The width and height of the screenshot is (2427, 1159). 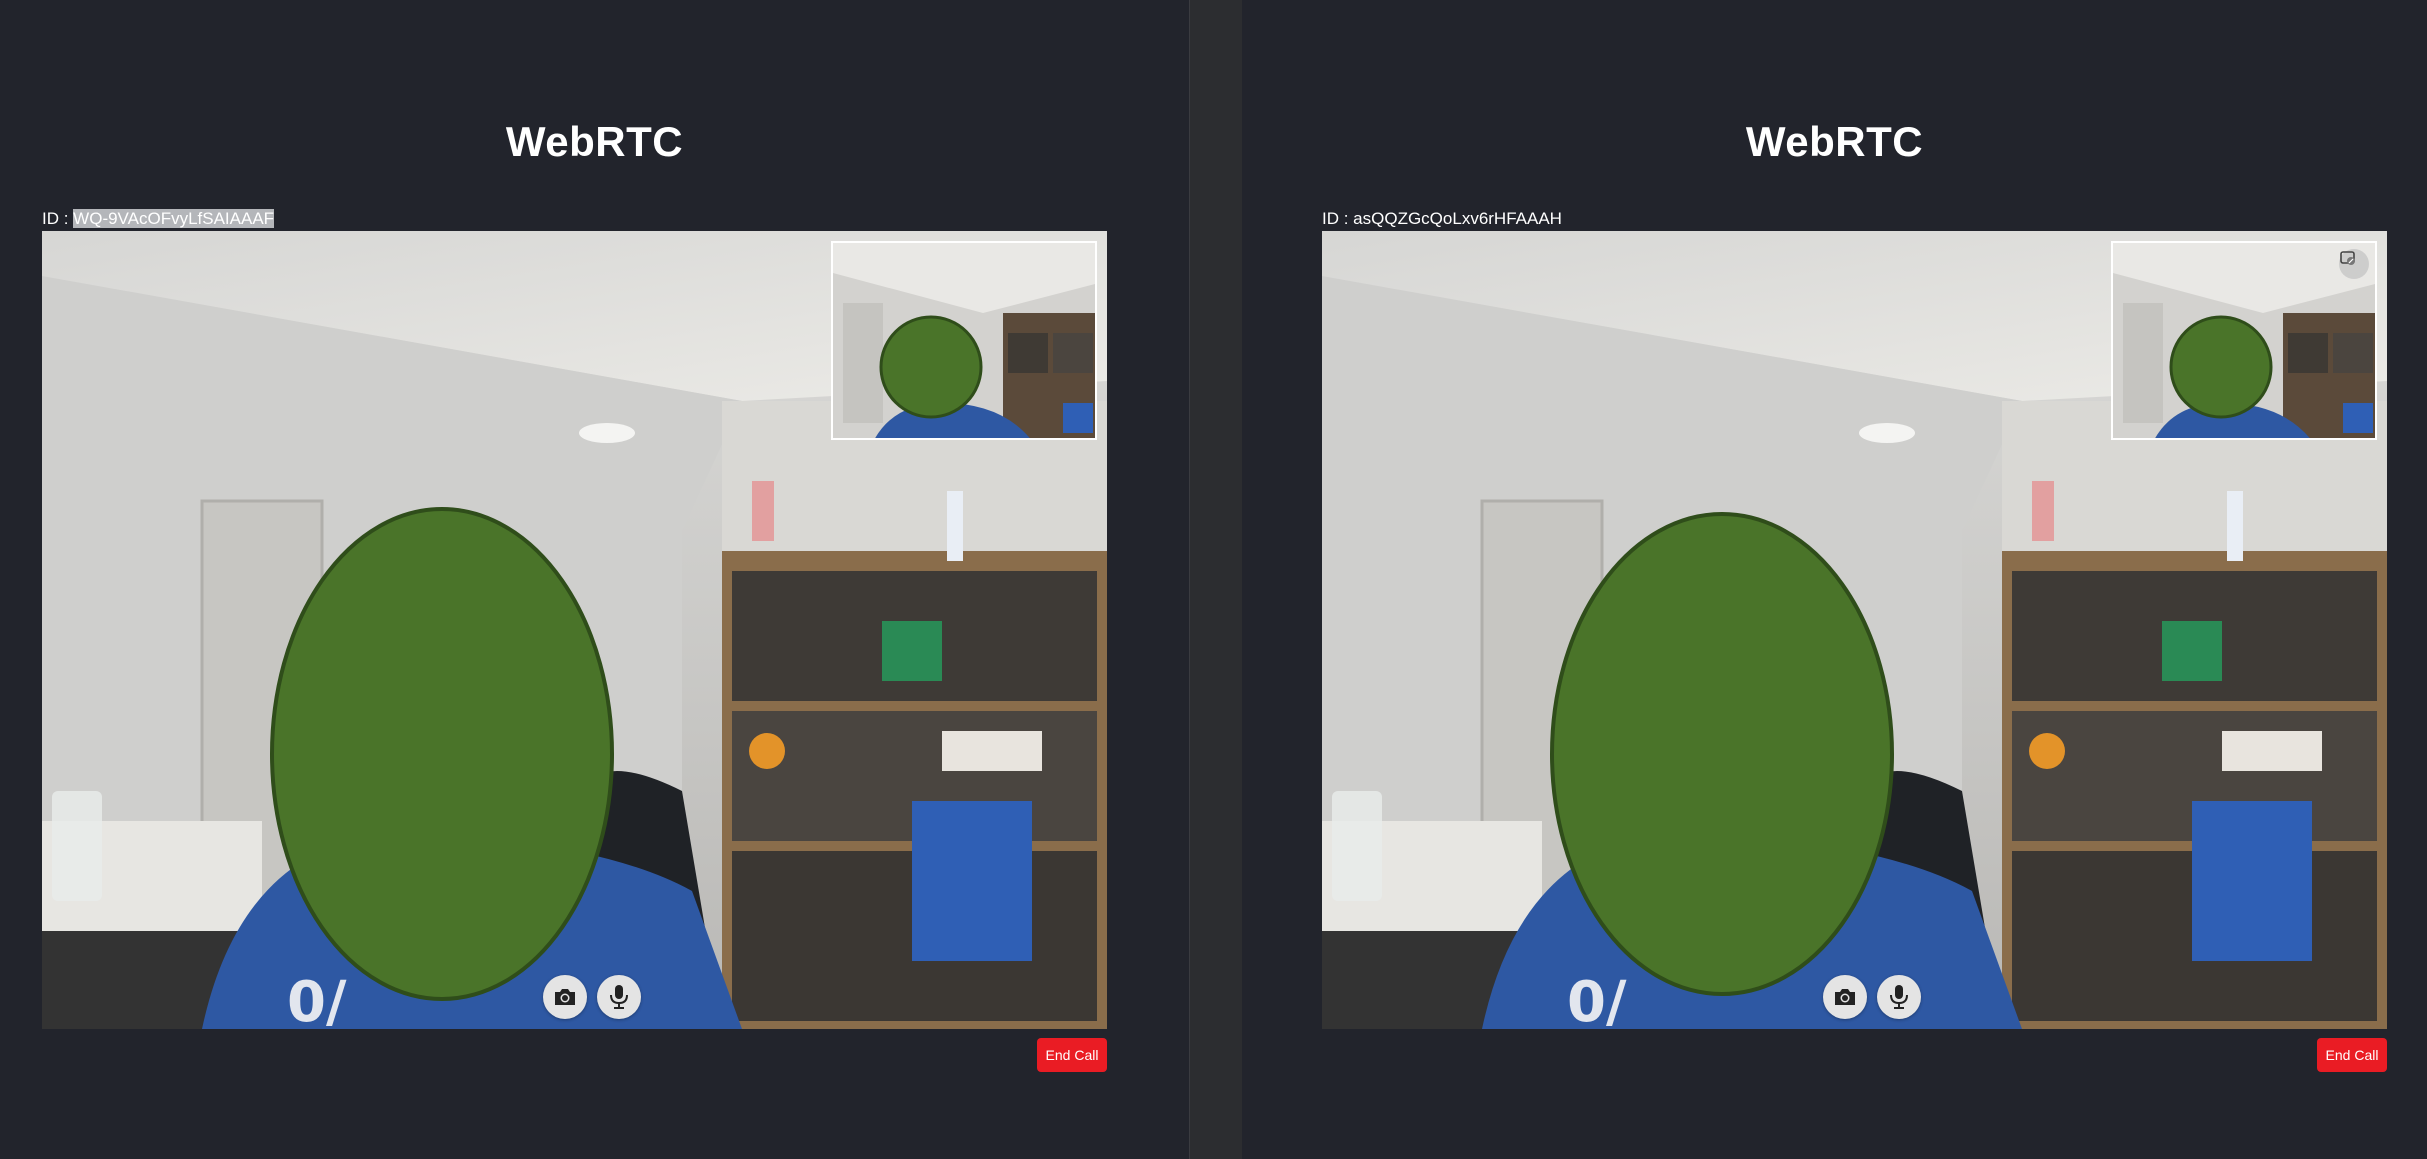 What do you see at coordinates (174, 218) in the screenshot?
I see `peer-id-value: WQ-9VAcOFvyLfSAIAAAF` at bounding box center [174, 218].